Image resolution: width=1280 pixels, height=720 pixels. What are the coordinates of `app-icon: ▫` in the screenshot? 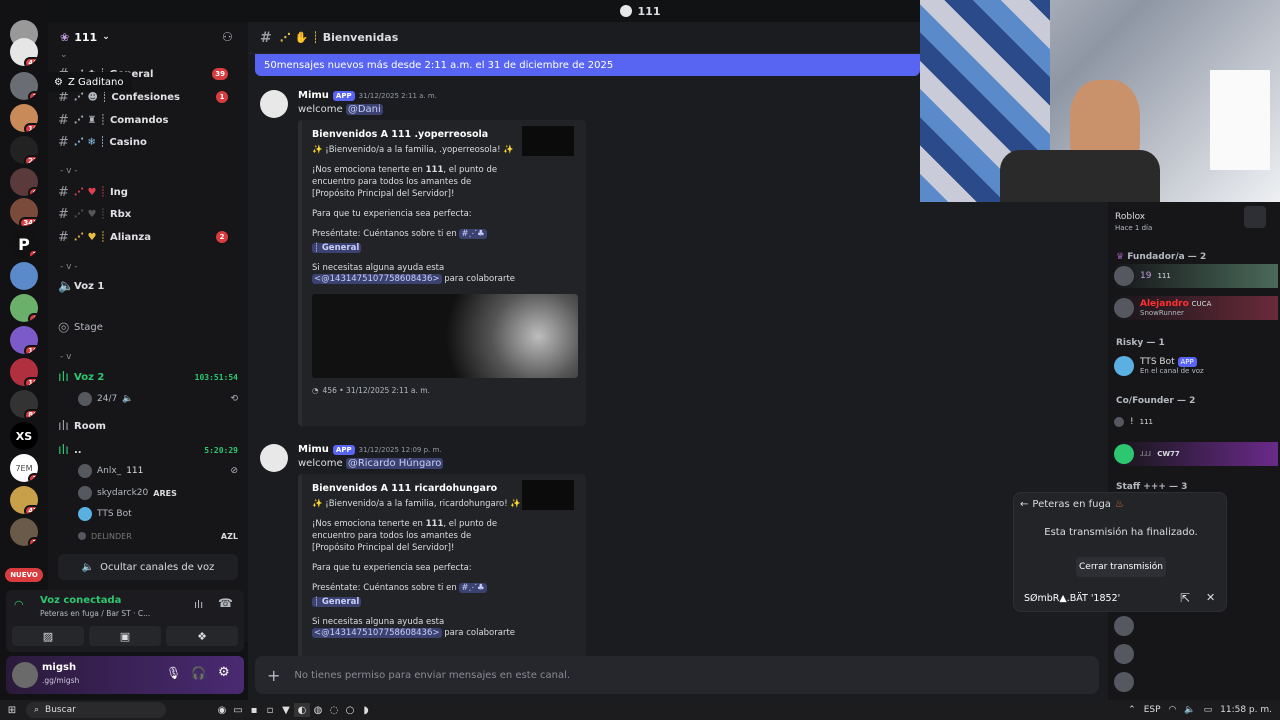 It's located at (270, 710).